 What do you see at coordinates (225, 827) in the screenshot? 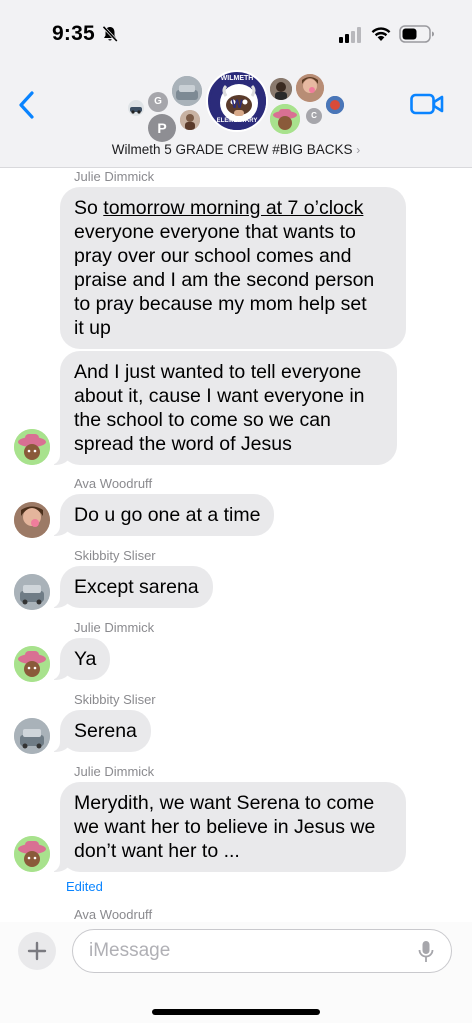
I see `message-line: we want her to believe in Jesus we` at bounding box center [225, 827].